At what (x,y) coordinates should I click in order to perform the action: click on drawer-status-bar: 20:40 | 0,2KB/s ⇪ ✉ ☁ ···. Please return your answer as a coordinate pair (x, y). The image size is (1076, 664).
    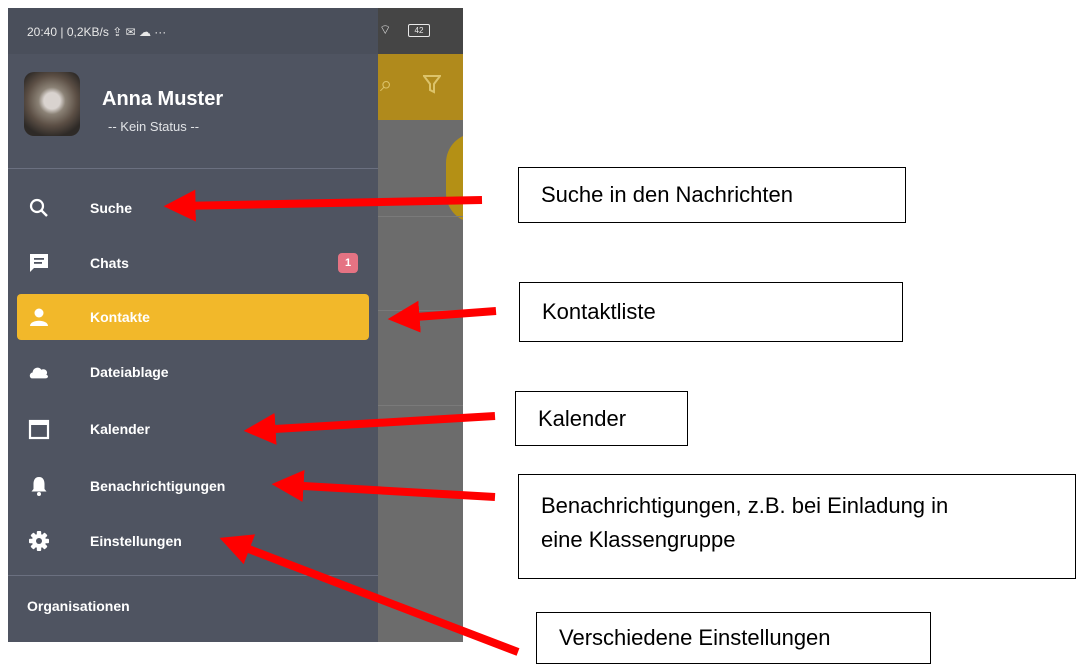
    Looking at the image, I should click on (193, 31).